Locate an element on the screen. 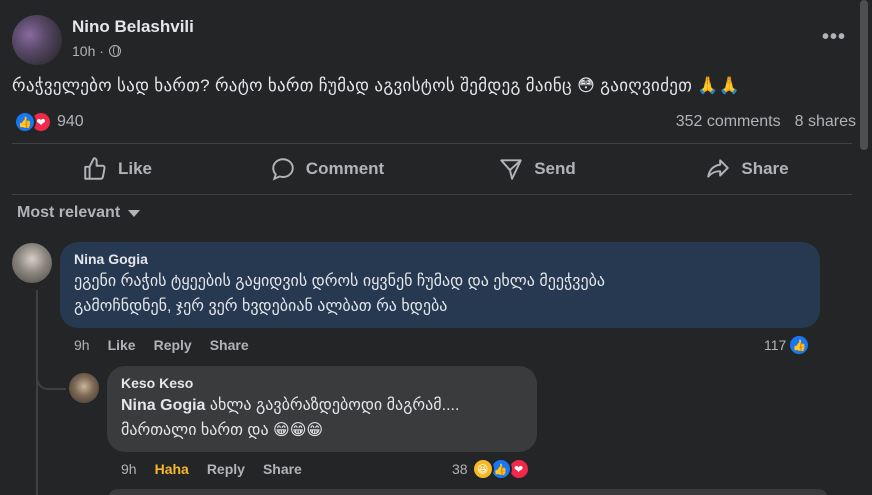 The height and width of the screenshot is (495, 872). comment-reactions: 117 👍 is located at coordinates (787, 345).